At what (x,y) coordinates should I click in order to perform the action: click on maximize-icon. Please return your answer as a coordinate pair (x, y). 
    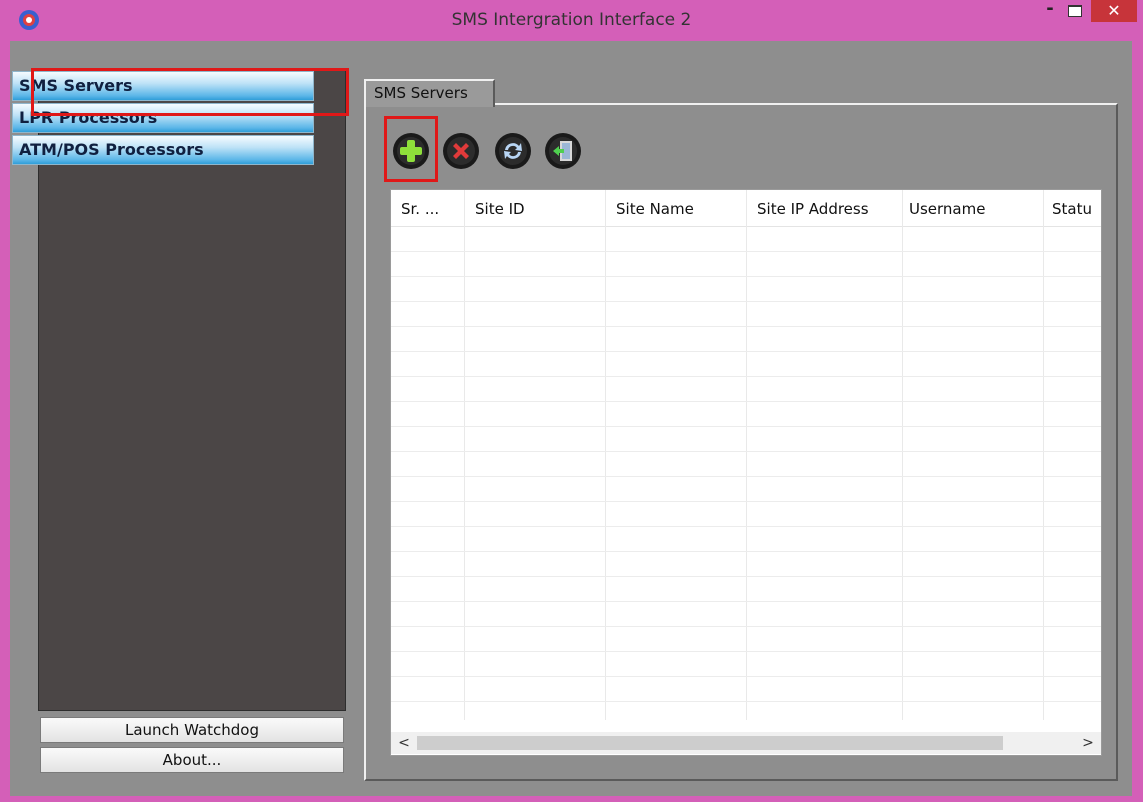
    Looking at the image, I should click on (1075, 11).